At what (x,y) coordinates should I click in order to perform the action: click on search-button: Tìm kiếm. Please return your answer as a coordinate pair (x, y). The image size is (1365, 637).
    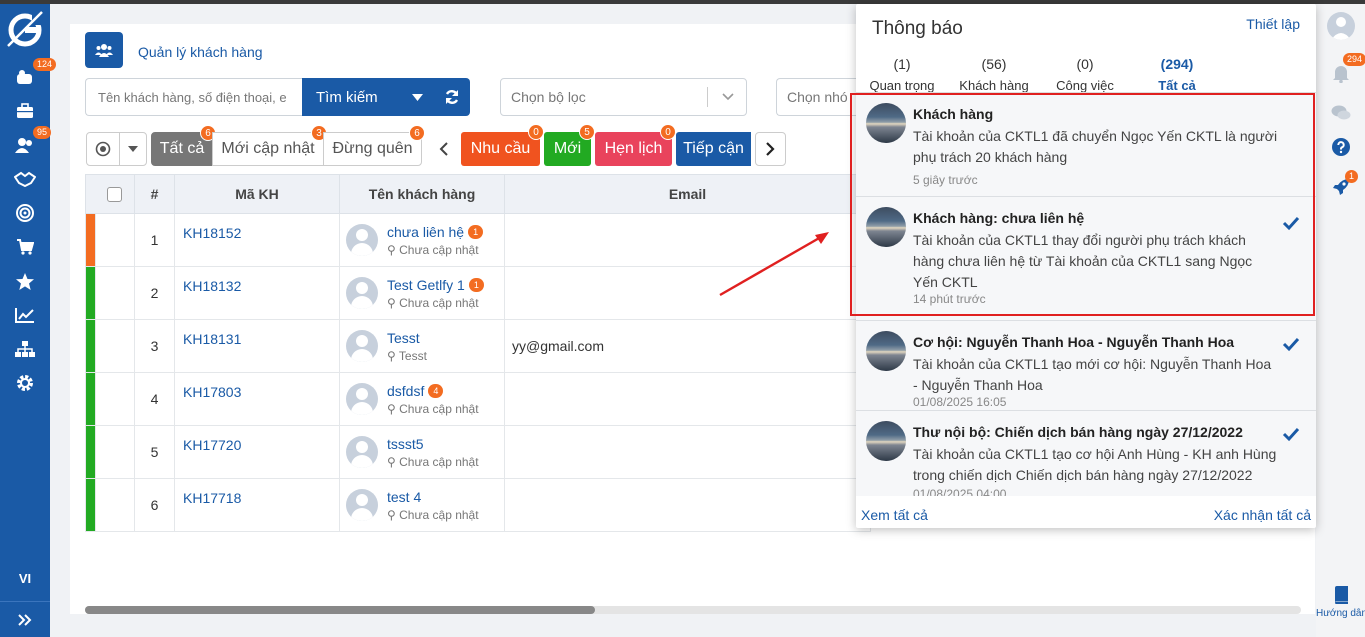
    Looking at the image, I should click on (350, 97).